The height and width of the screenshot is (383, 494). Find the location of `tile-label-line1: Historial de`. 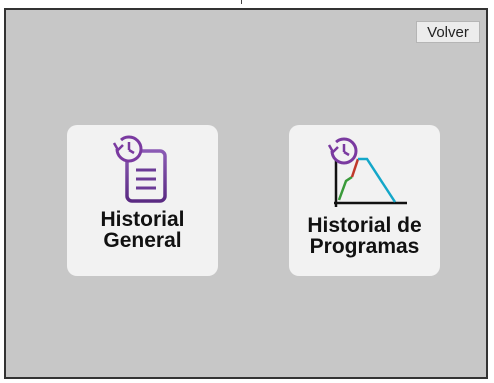

tile-label-line1: Historial de is located at coordinates (364, 225).